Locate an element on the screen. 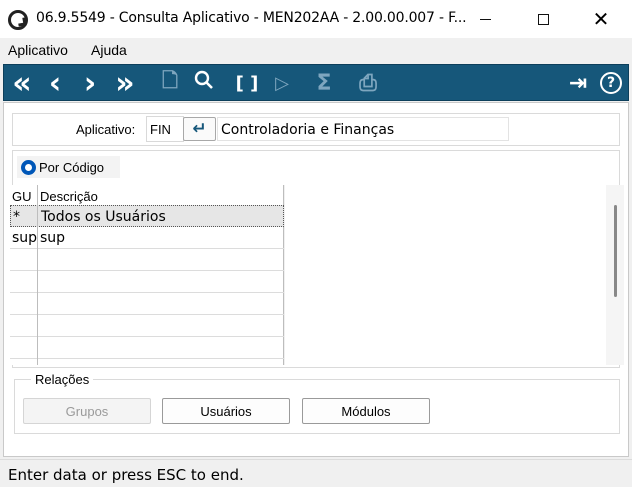 The height and width of the screenshot is (487, 632). help-button: ? is located at coordinates (611, 83).